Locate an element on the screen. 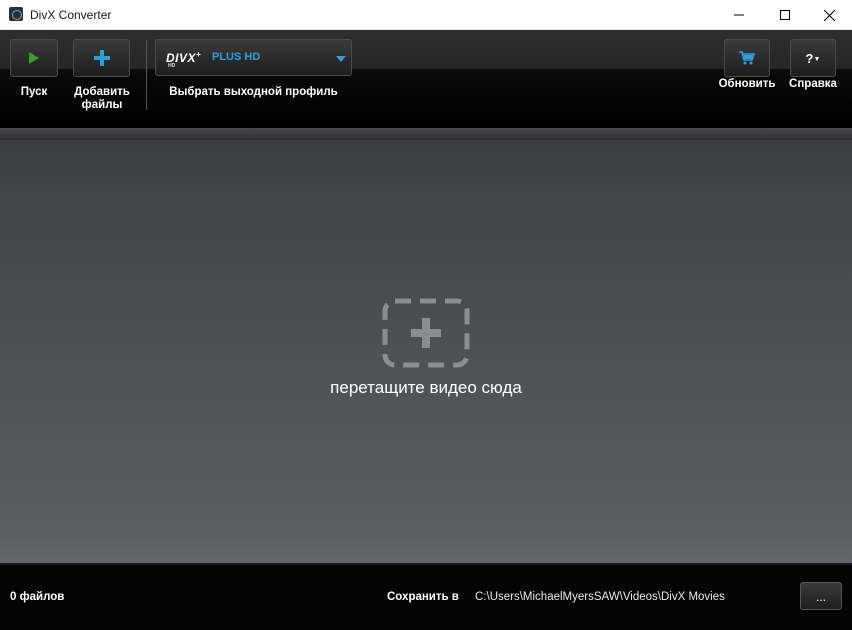 The height and width of the screenshot is (630, 852). window-title: DivX Converter is located at coordinates (71, 15).